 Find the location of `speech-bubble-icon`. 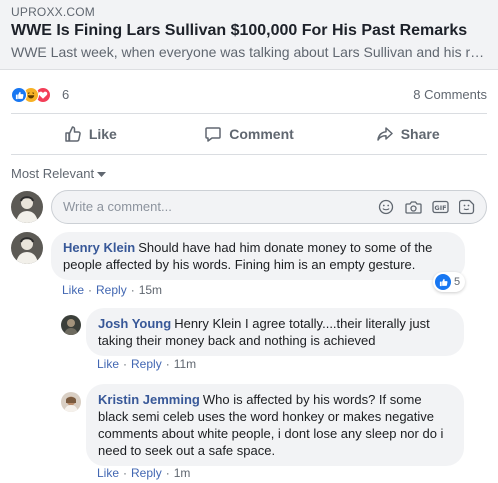

speech-bubble-icon is located at coordinates (213, 134).